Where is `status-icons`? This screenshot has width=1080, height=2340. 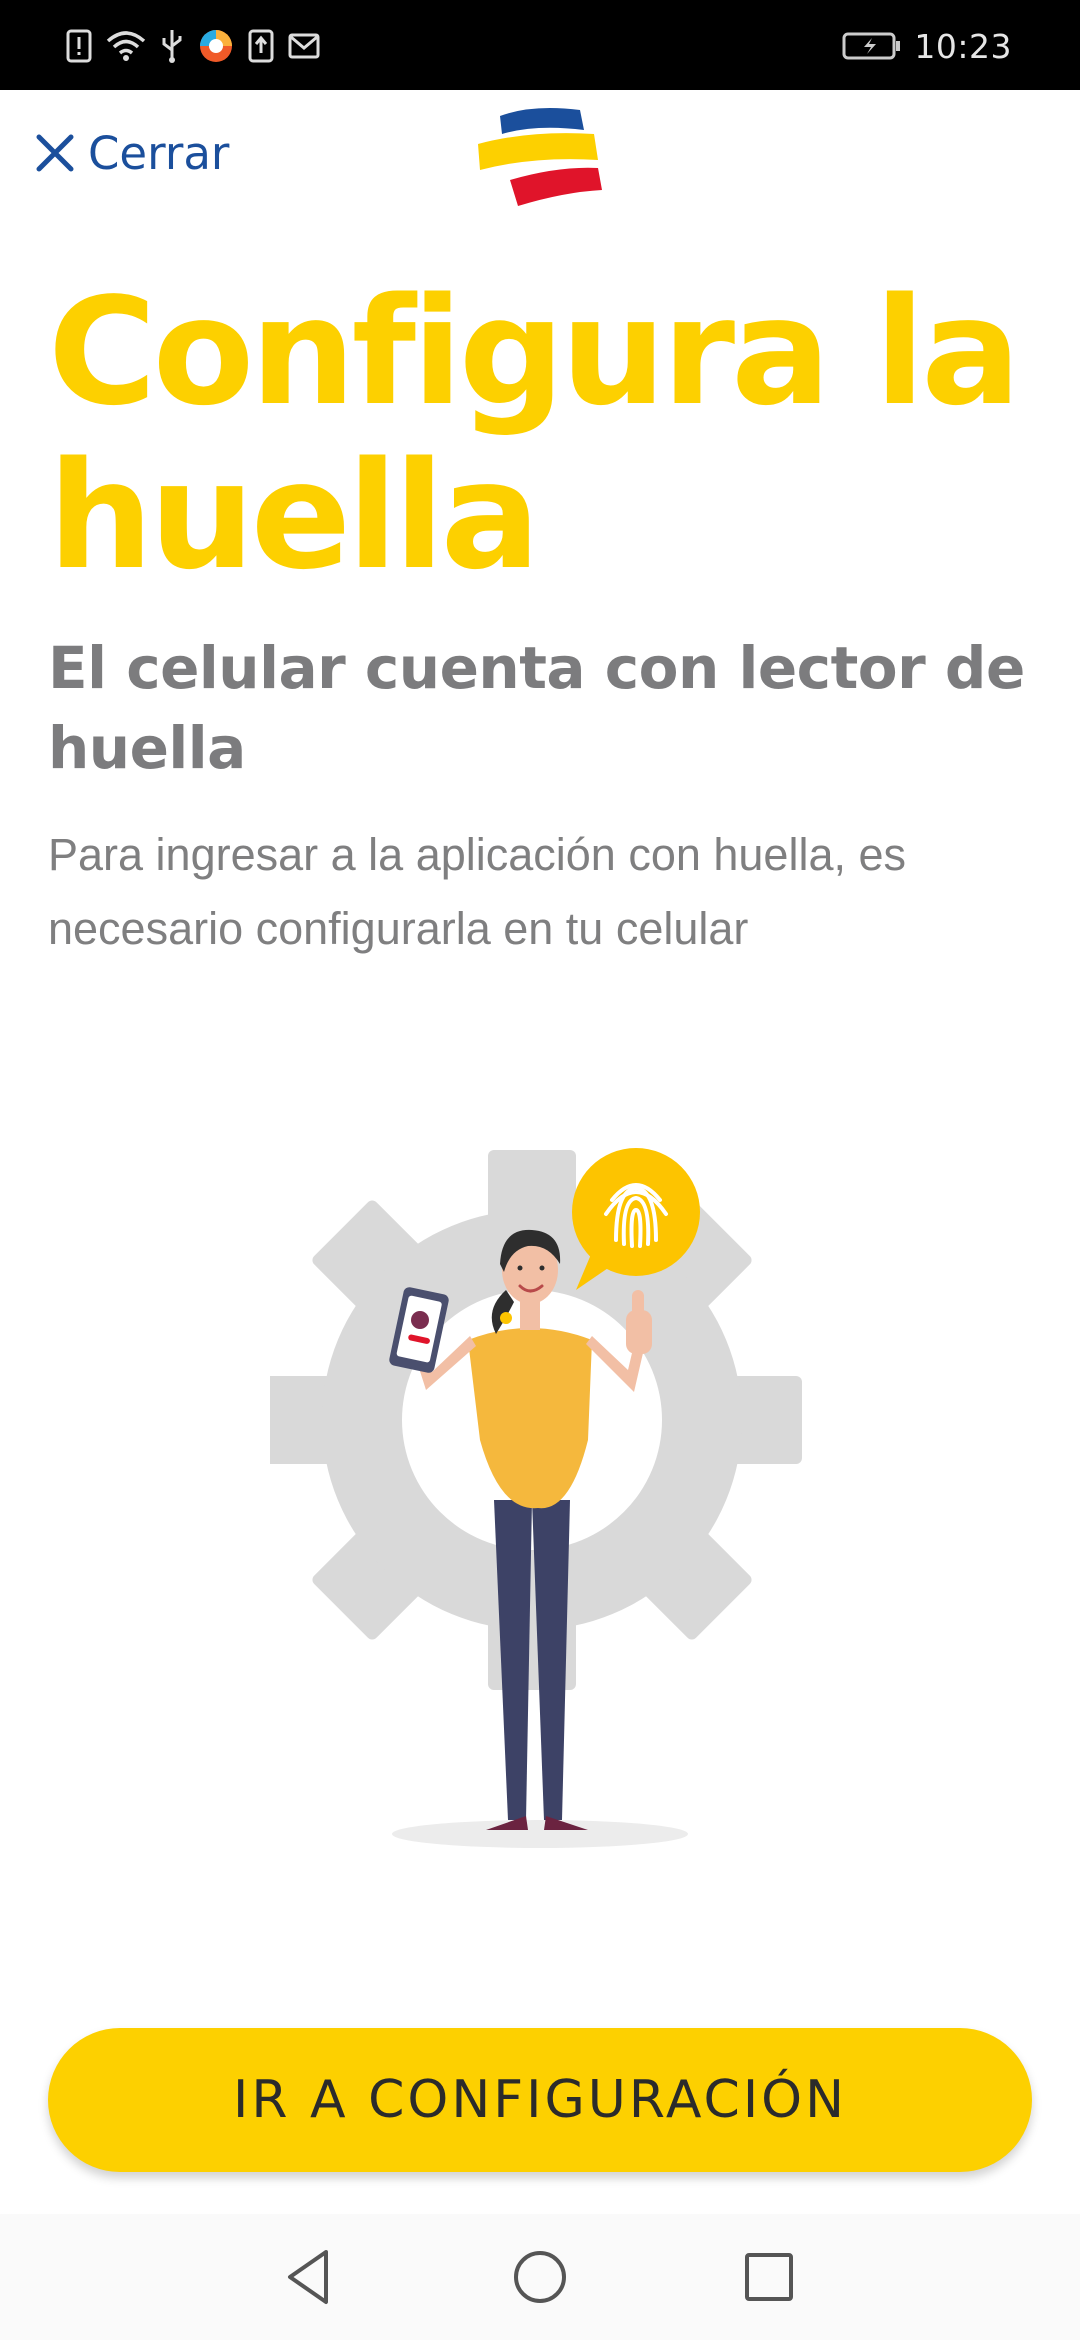
status-icons is located at coordinates (193, 46).